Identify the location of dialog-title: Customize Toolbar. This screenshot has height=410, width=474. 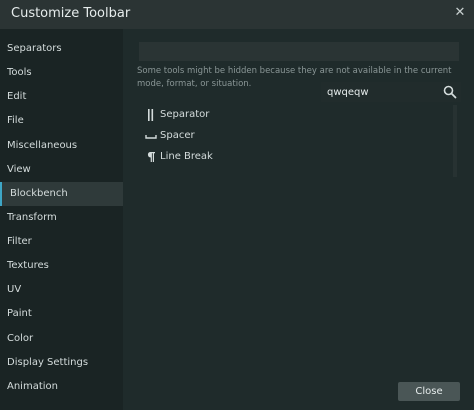
(71, 13).